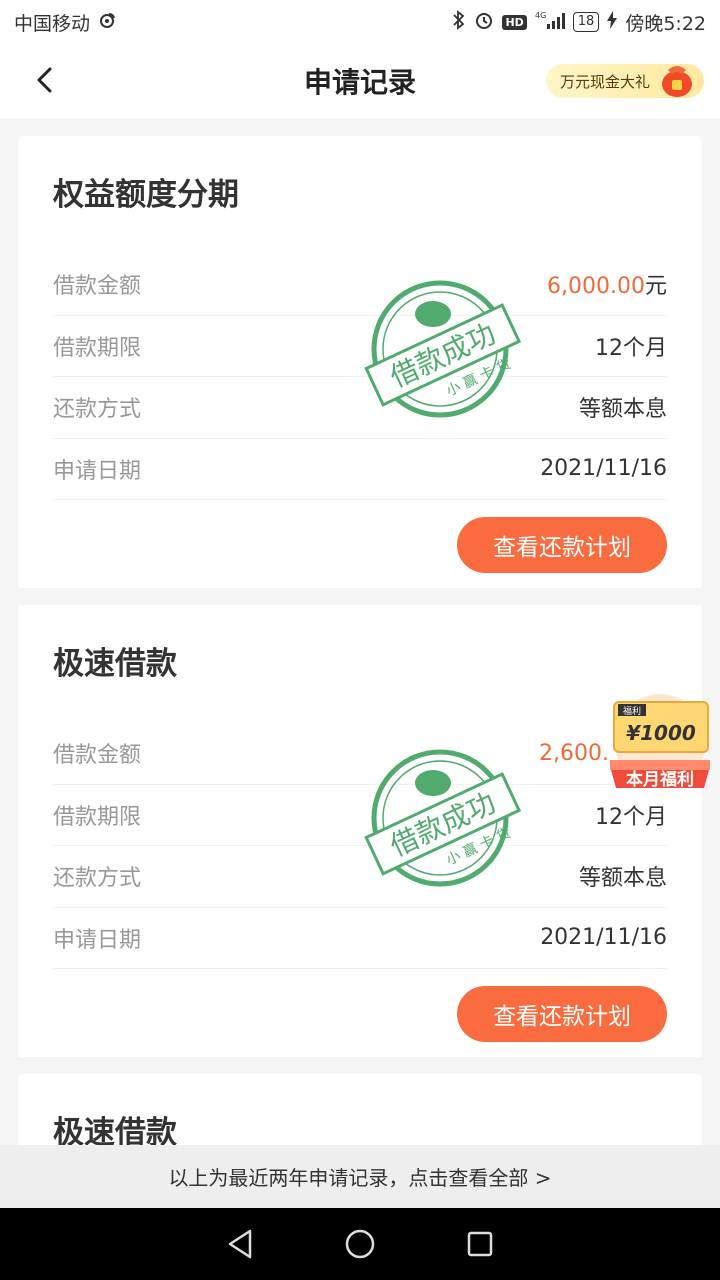 The width and height of the screenshot is (720, 1280). Describe the element at coordinates (360, 754) in the screenshot. I see `amount-row: 借款金额 2,600.` at that location.